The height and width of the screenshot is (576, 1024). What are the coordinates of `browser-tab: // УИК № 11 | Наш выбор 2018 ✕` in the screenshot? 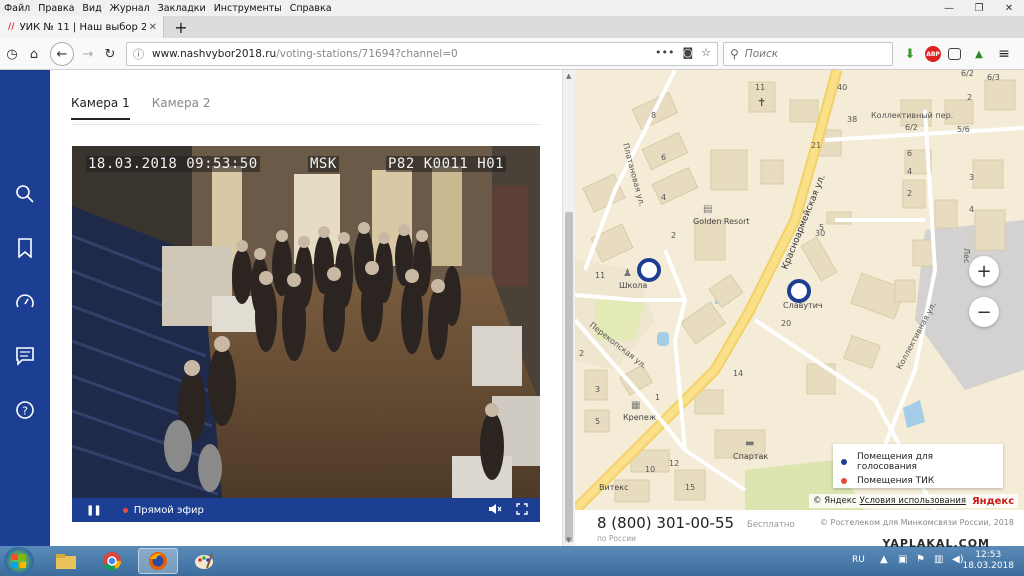 It's located at (82, 27).